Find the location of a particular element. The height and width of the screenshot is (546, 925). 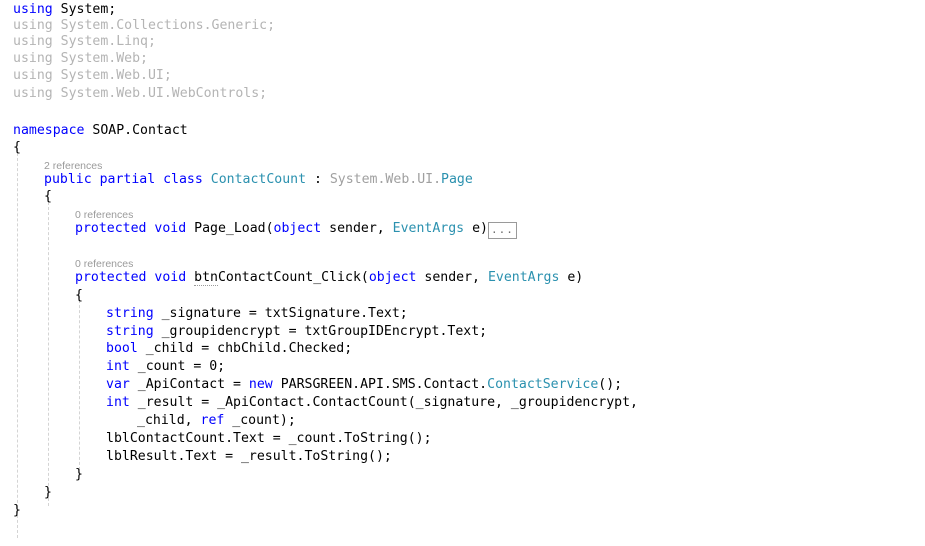

code-line-using-web: using System.Web; is located at coordinates (80, 59).